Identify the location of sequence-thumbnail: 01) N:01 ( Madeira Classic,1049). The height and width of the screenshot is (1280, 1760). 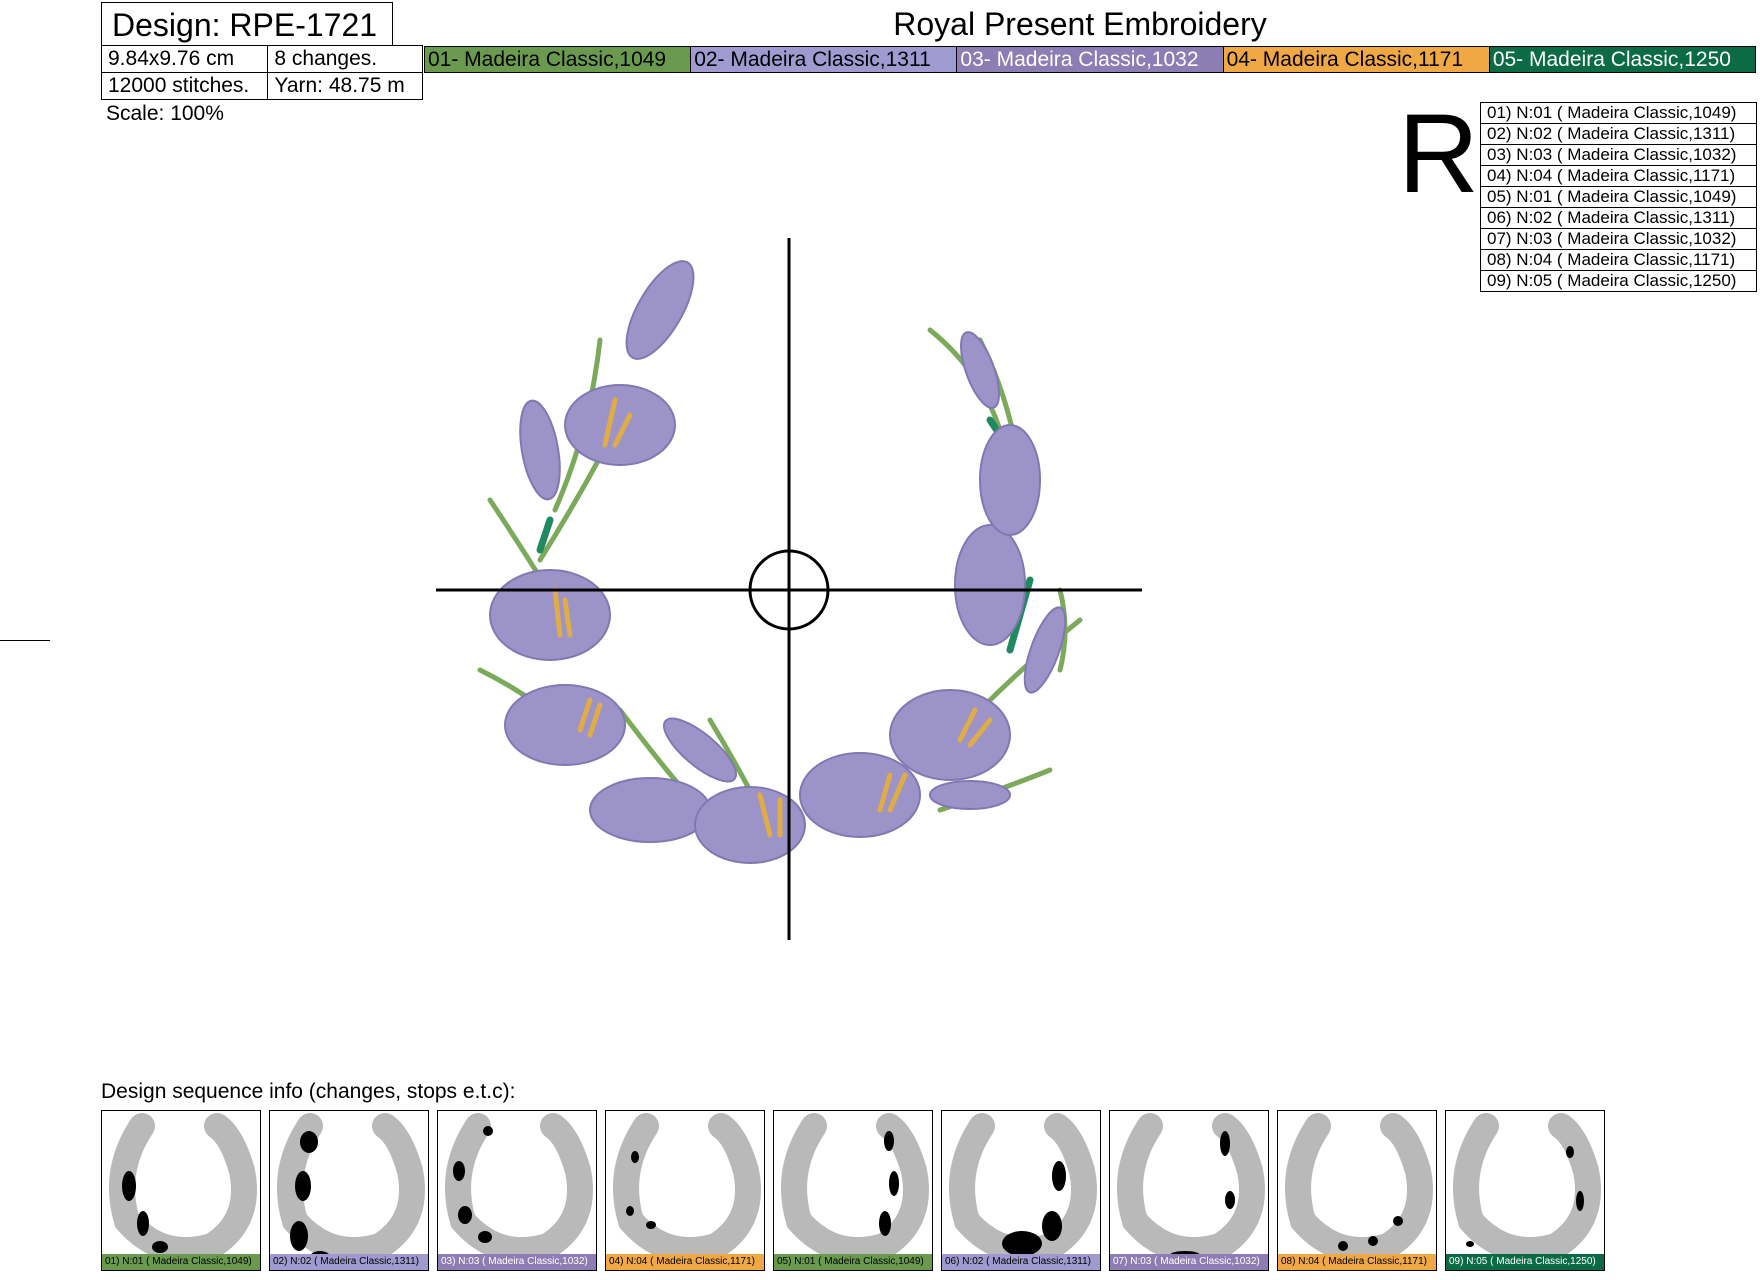
(181, 1190).